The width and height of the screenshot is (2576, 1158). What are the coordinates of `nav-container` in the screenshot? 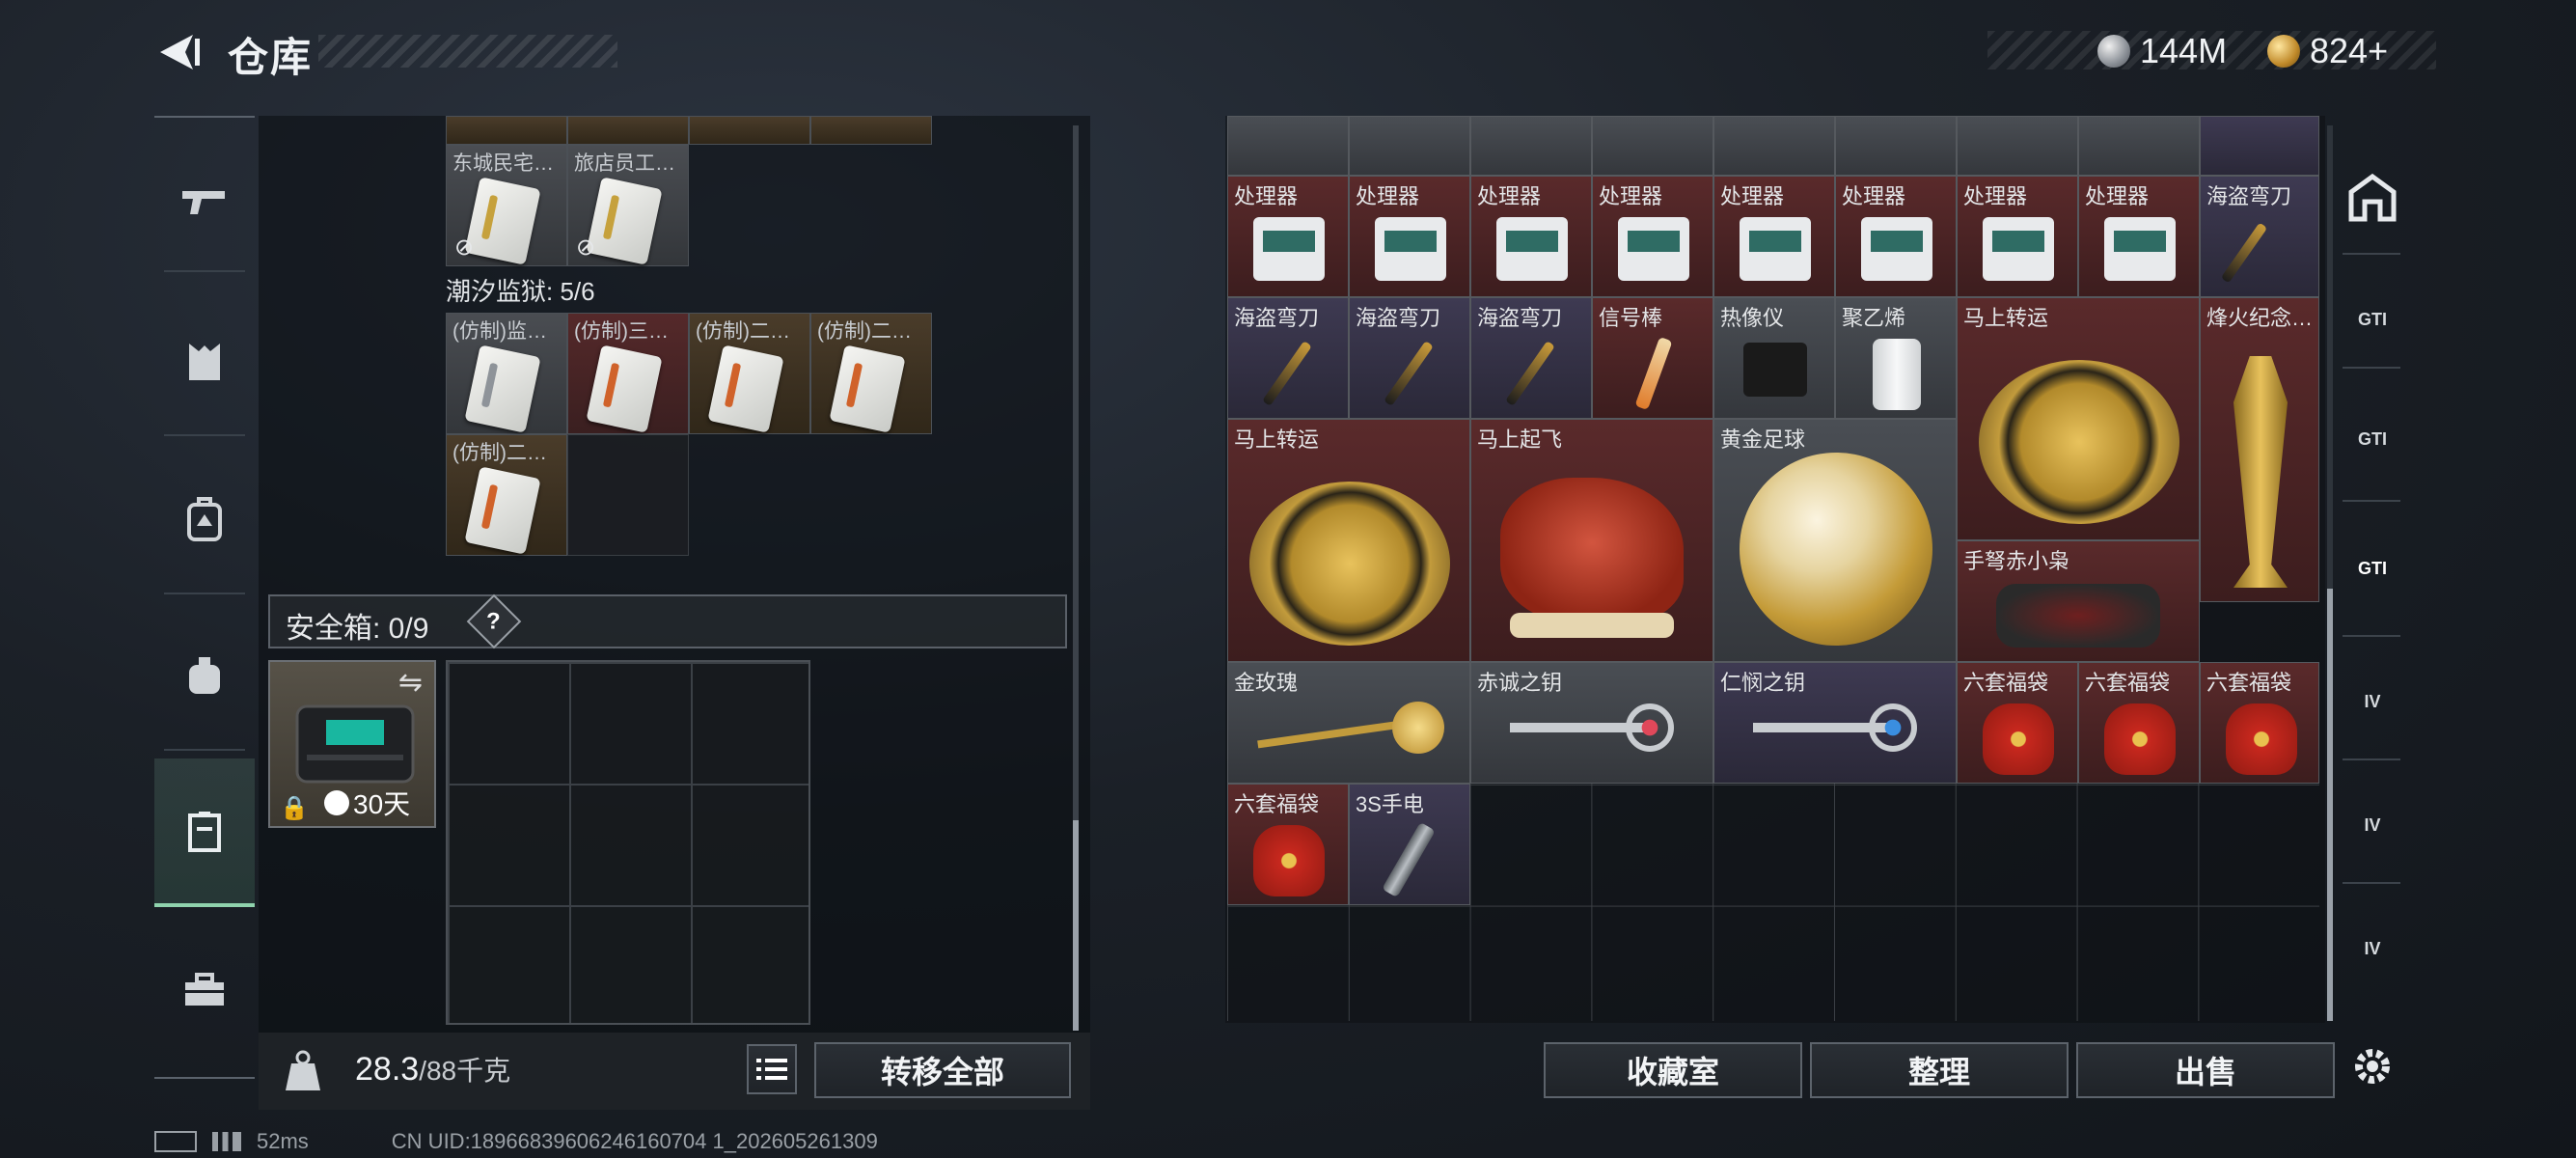 It's located at (204, 832).